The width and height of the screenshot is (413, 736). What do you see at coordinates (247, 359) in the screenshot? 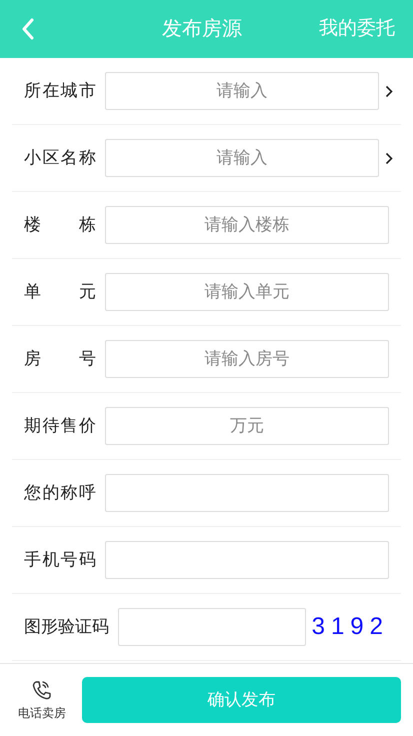
I see `input-field: 请输入房号` at bounding box center [247, 359].